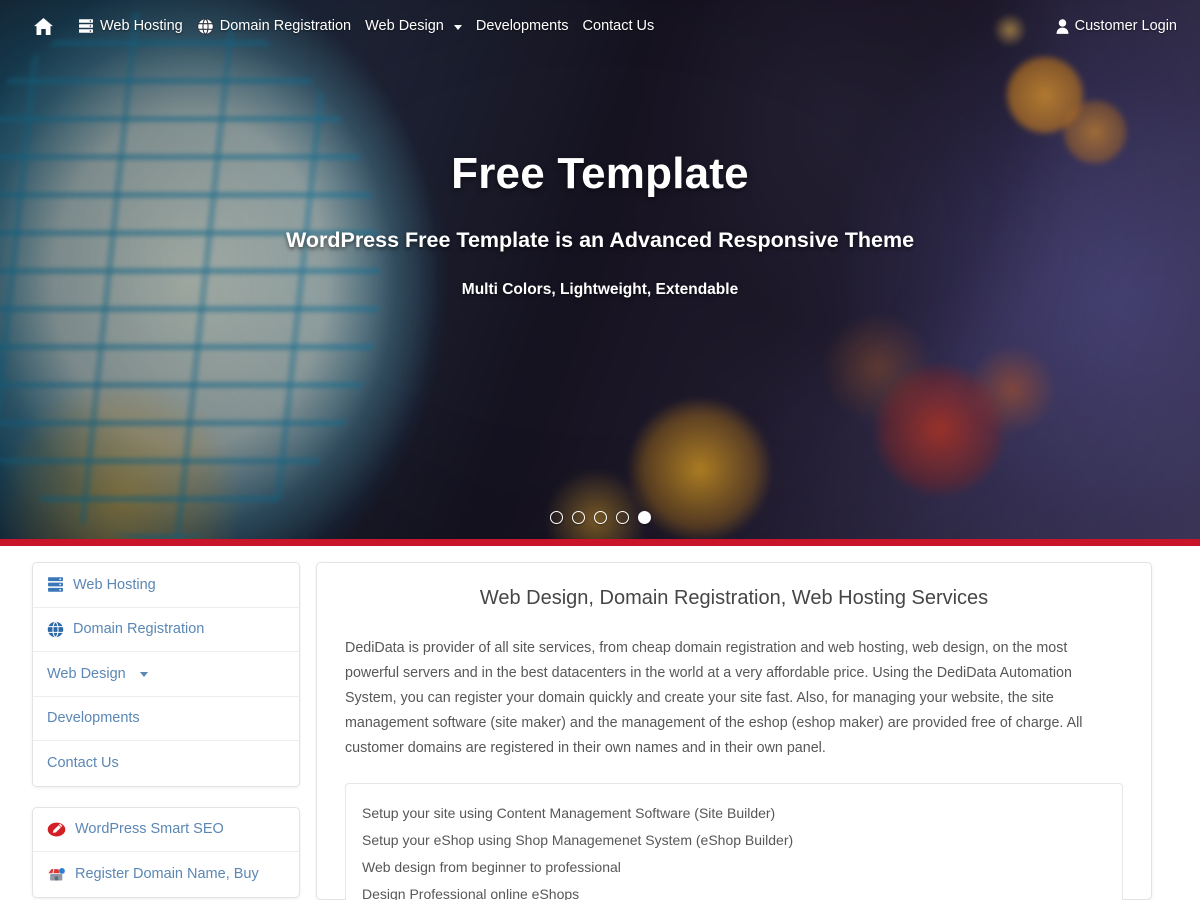  I want to click on nav-item-home, so click(52, 26).